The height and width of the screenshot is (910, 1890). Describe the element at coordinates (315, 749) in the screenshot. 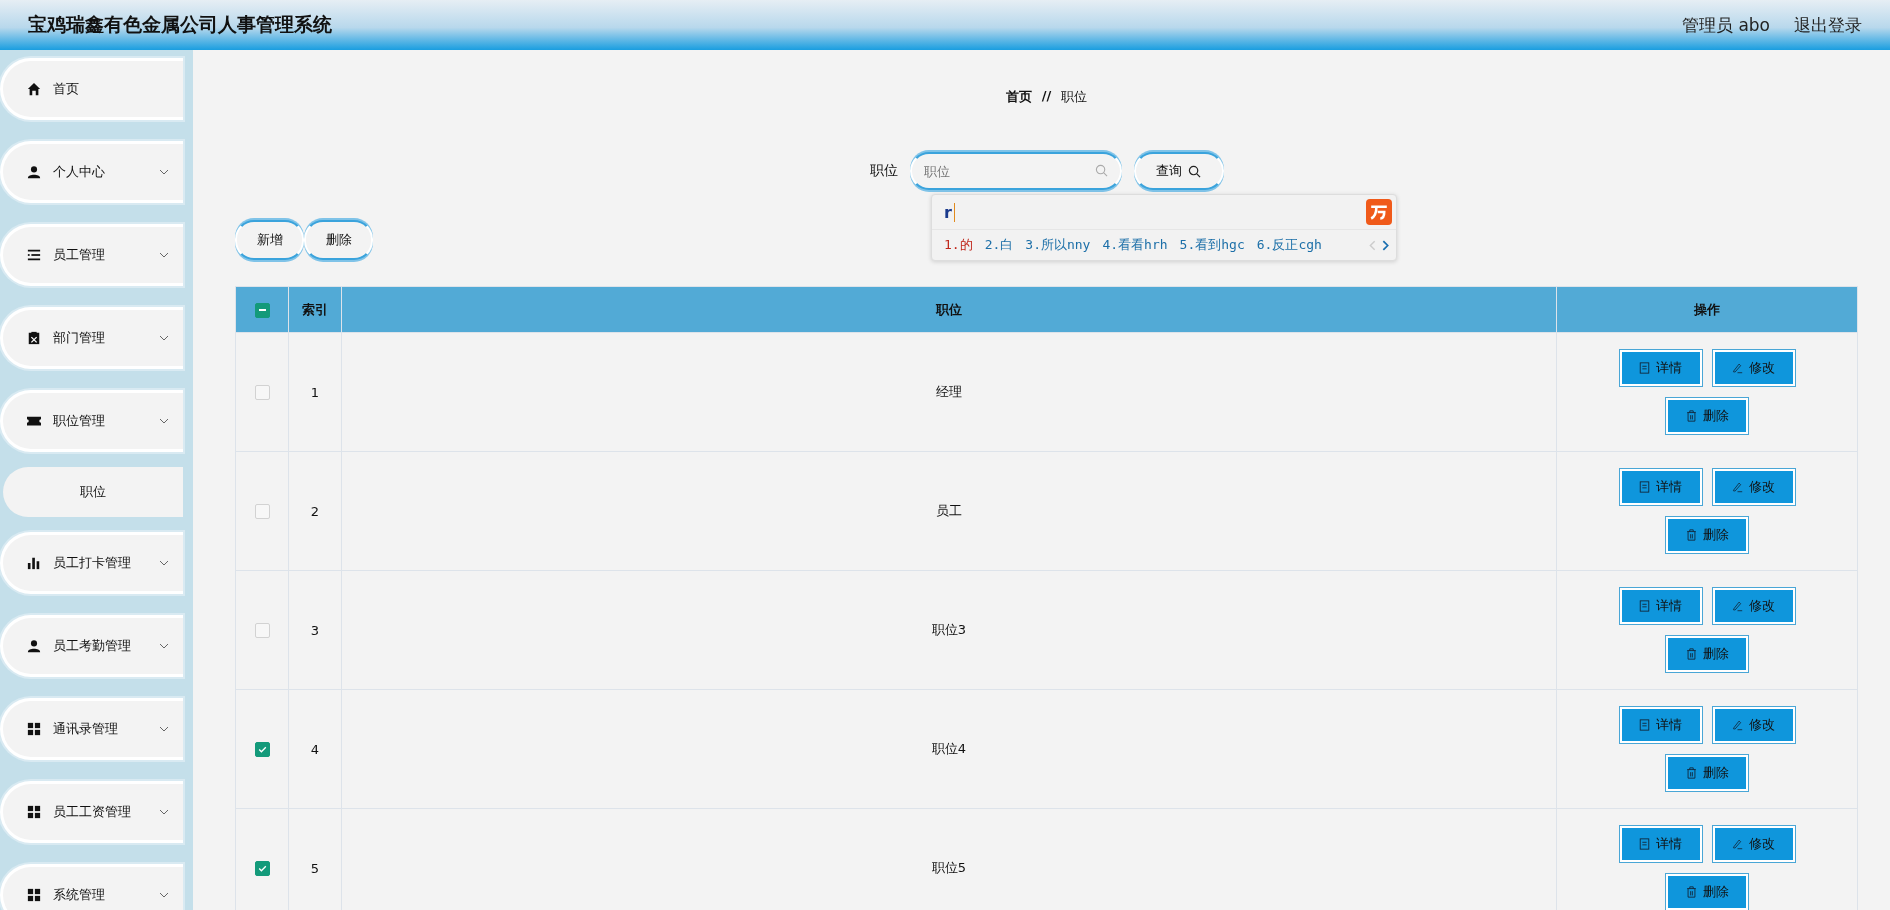

I see `table-cell: 4` at that location.